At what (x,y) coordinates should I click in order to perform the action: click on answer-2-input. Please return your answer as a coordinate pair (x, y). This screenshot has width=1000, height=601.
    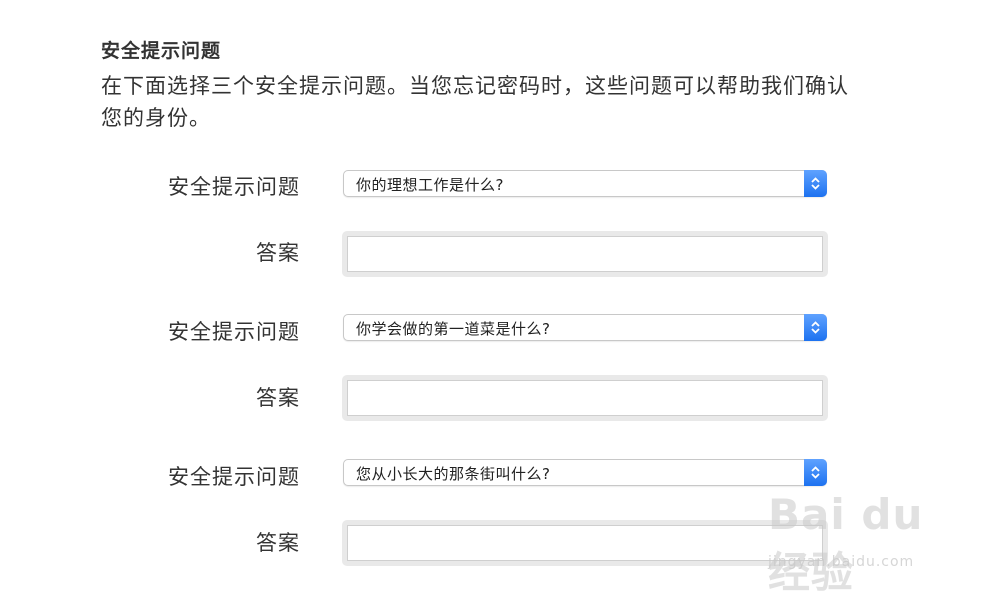
    Looking at the image, I should click on (585, 398).